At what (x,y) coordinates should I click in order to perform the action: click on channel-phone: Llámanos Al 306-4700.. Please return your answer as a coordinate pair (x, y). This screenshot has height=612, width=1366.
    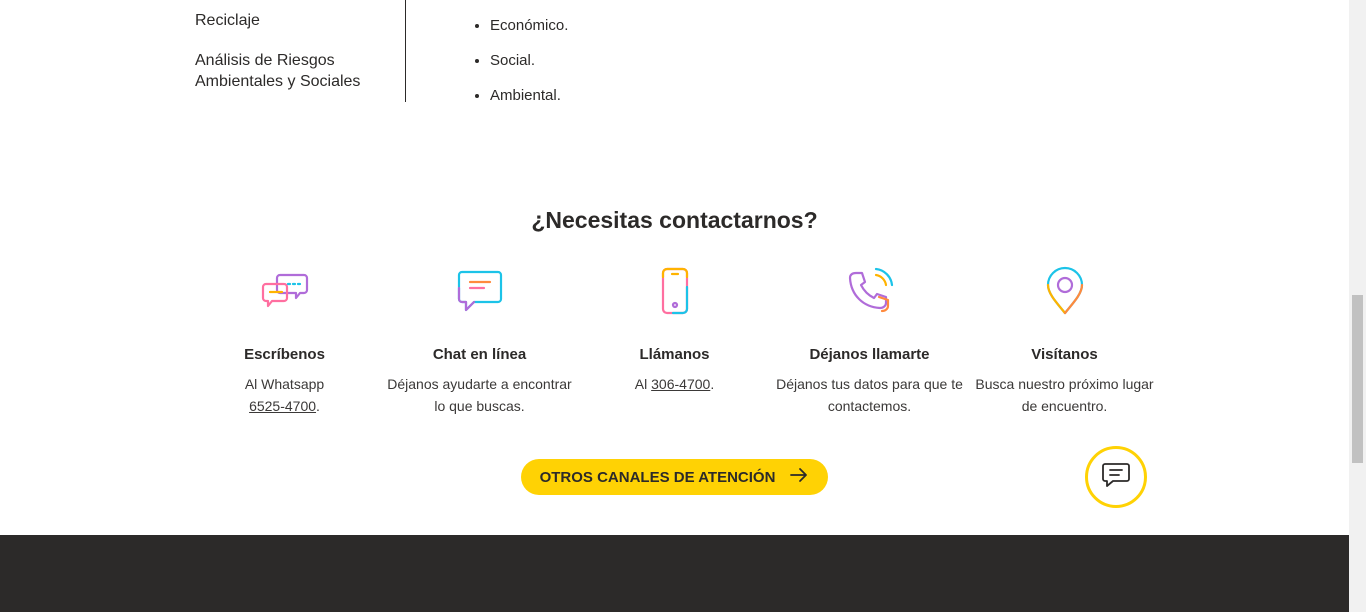
    Looking at the image, I should click on (674, 341).